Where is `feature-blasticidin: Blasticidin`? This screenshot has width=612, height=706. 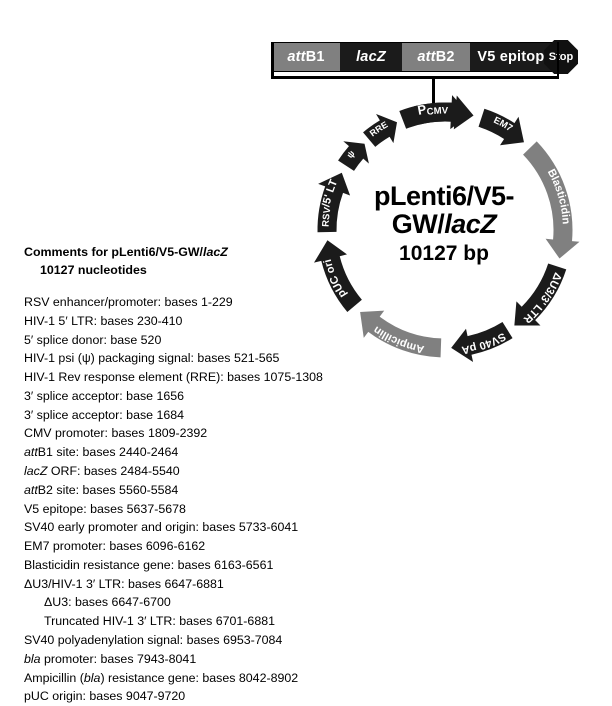 feature-blasticidin: Blasticidin is located at coordinates (551, 200).